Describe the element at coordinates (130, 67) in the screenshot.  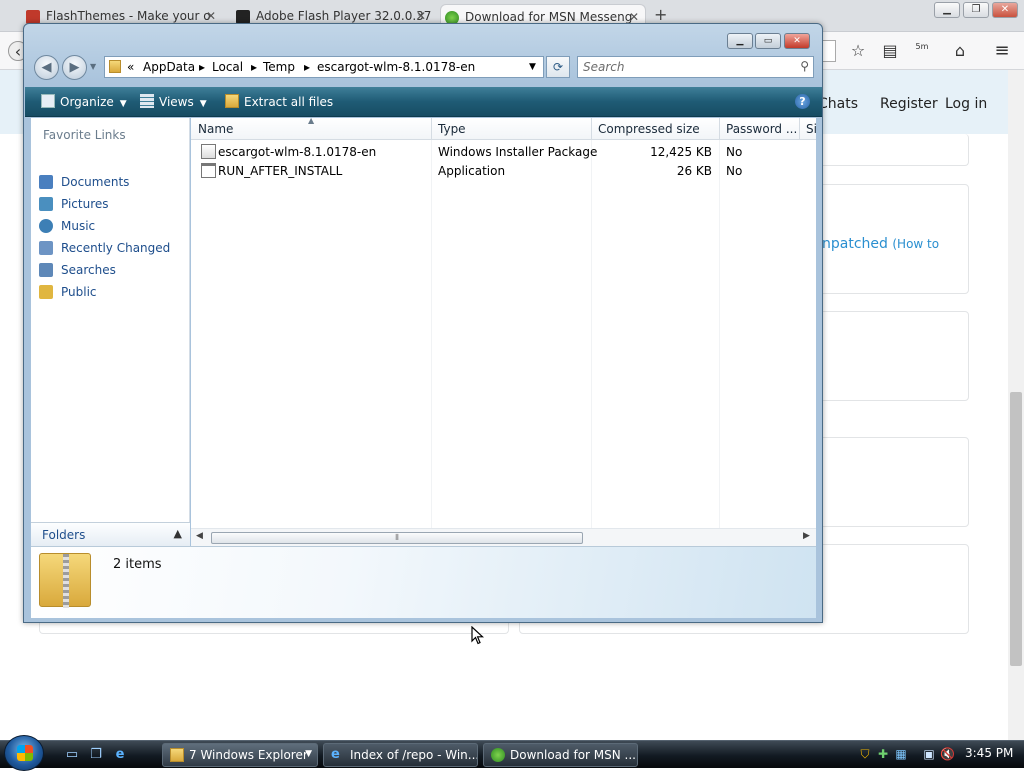
I see `breadcrumb-overflow: «` at that location.